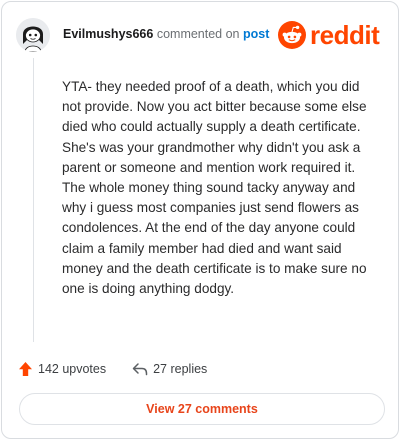  I want to click on snoo-avatar-icon, so click(33, 35).